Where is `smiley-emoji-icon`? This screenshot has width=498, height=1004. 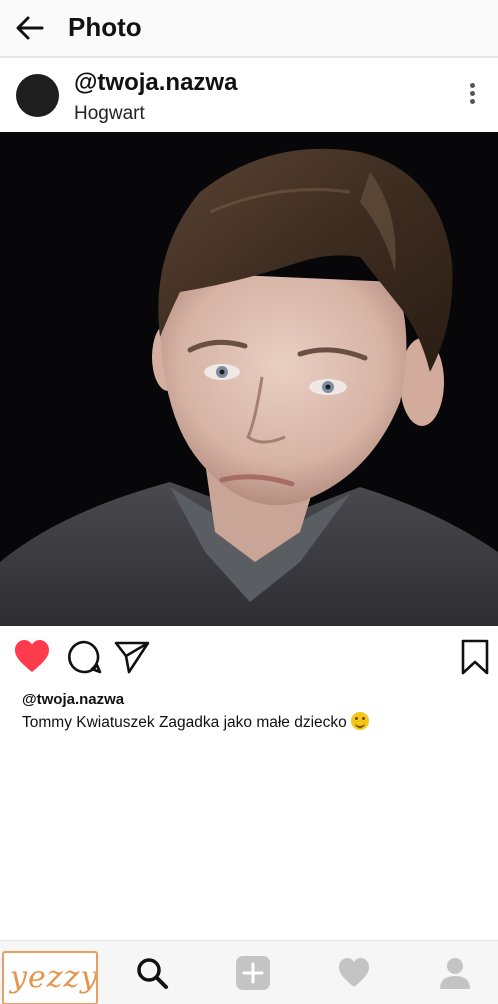 smiley-emoji-icon is located at coordinates (359, 721).